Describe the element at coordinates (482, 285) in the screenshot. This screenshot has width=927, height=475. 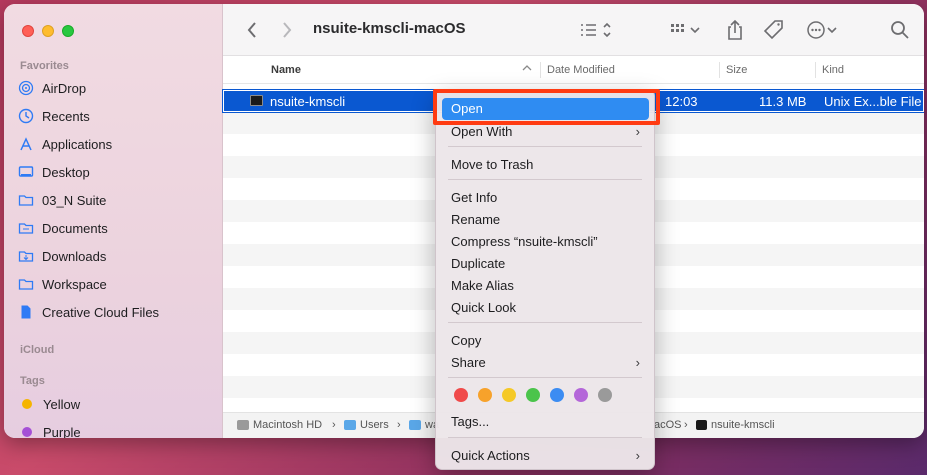
I see `menu-item-make-alias: Make Alias` at that location.